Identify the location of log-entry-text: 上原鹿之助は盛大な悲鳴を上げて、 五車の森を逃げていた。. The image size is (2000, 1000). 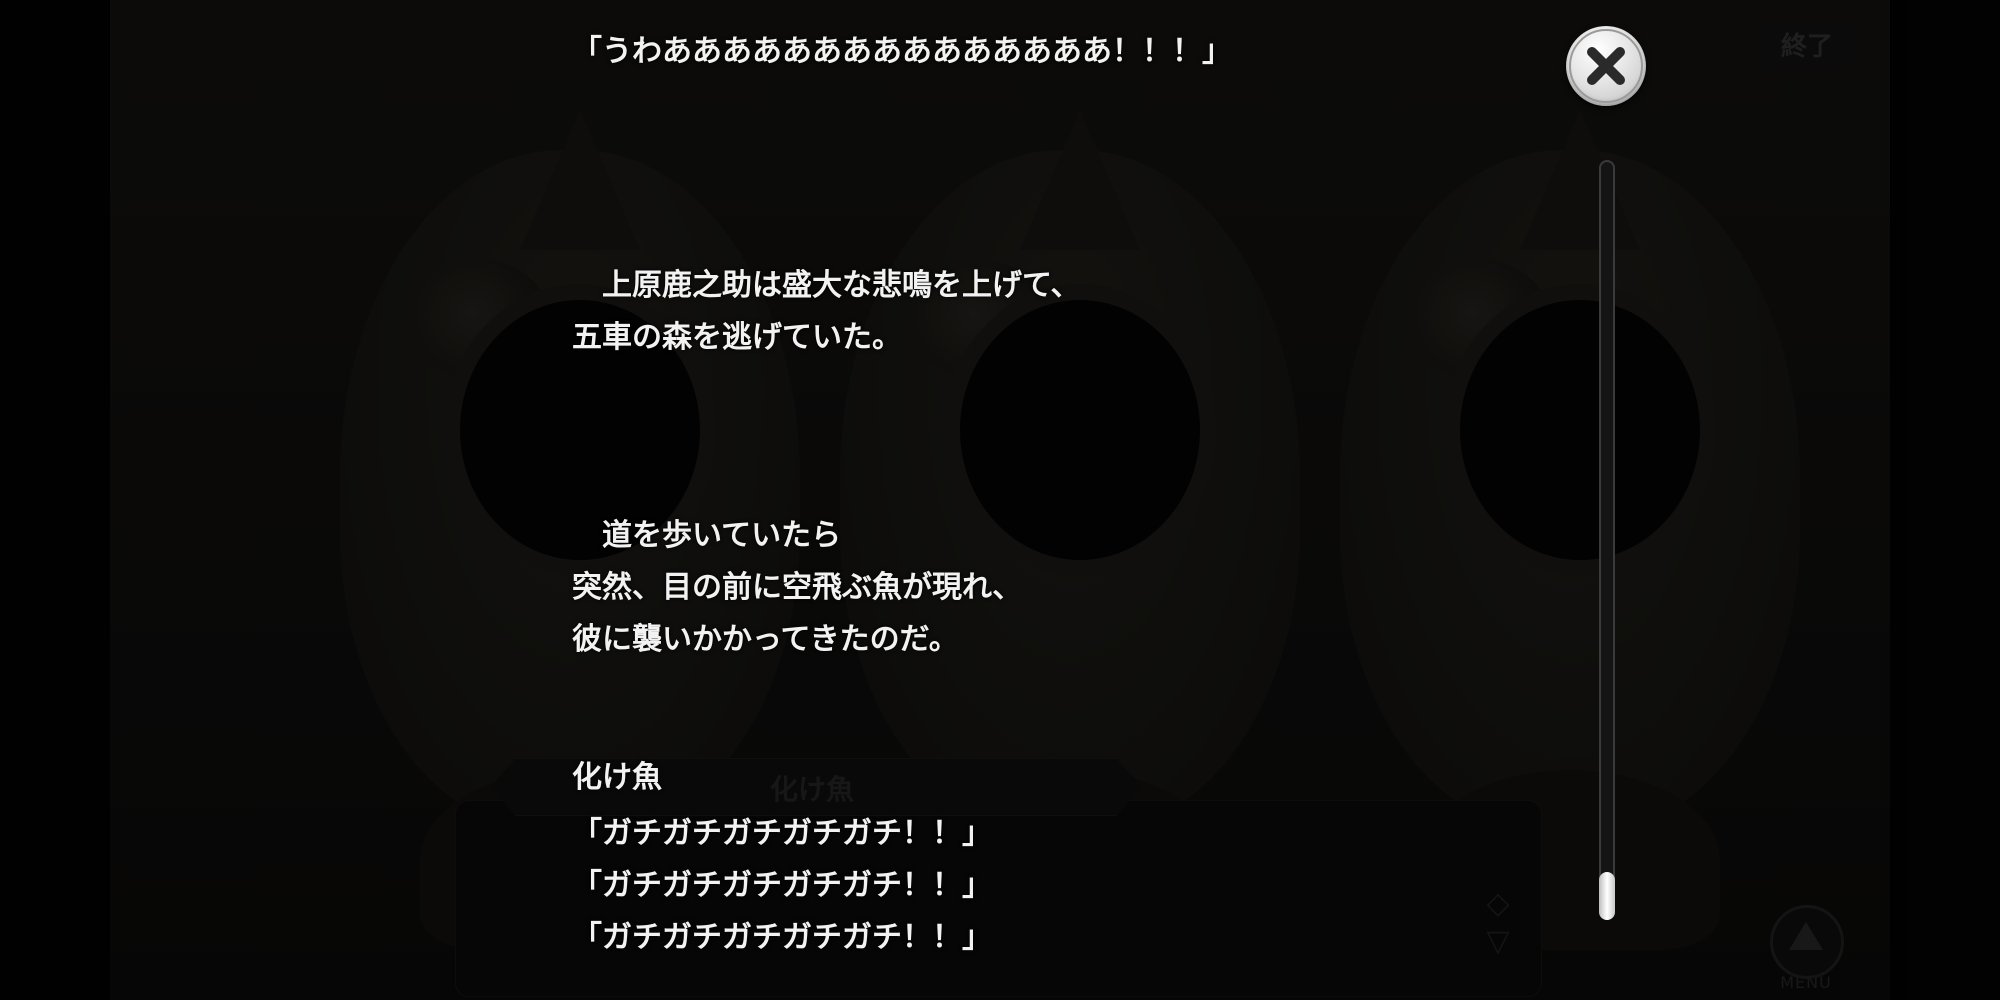
(826, 311).